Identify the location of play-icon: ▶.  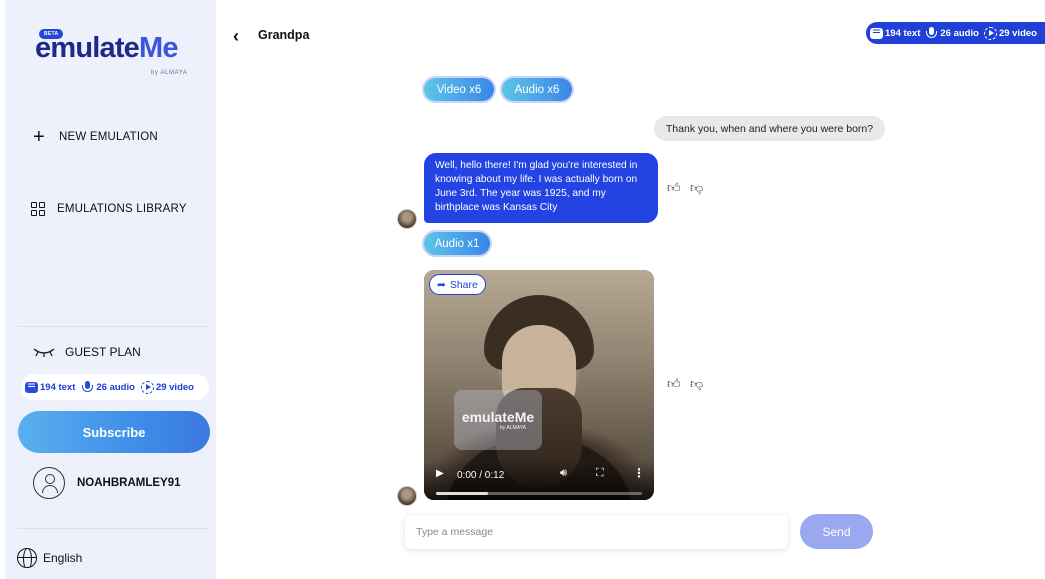
(440, 473).